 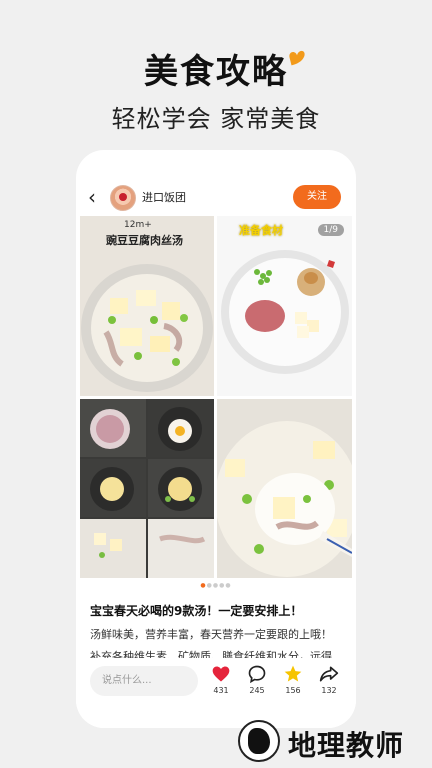 What do you see at coordinates (293, 690) in the screenshot?
I see `favorite-count: 156` at bounding box center [293, 690].